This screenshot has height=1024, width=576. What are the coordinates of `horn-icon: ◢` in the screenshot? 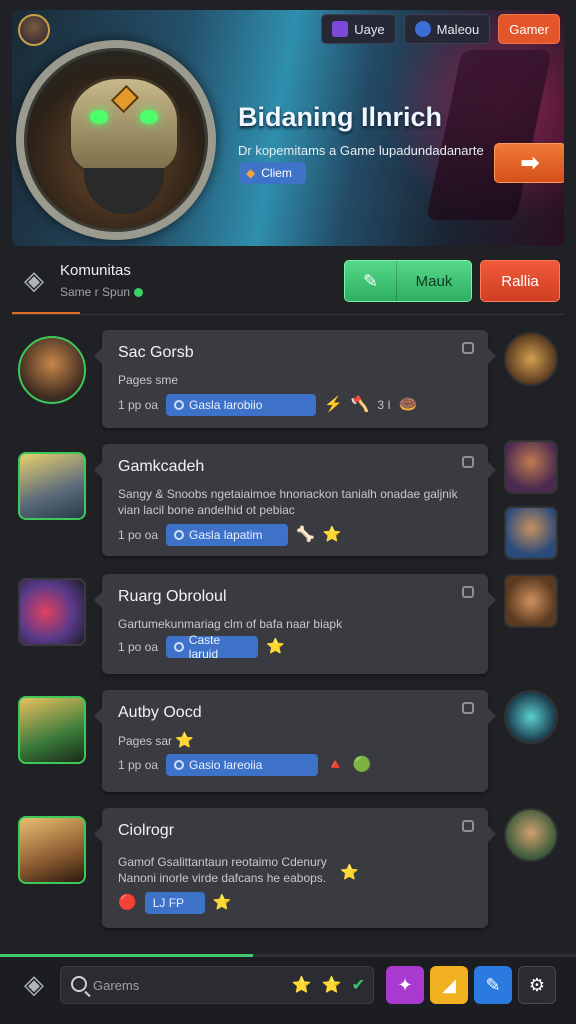 It's located at (449, 984).